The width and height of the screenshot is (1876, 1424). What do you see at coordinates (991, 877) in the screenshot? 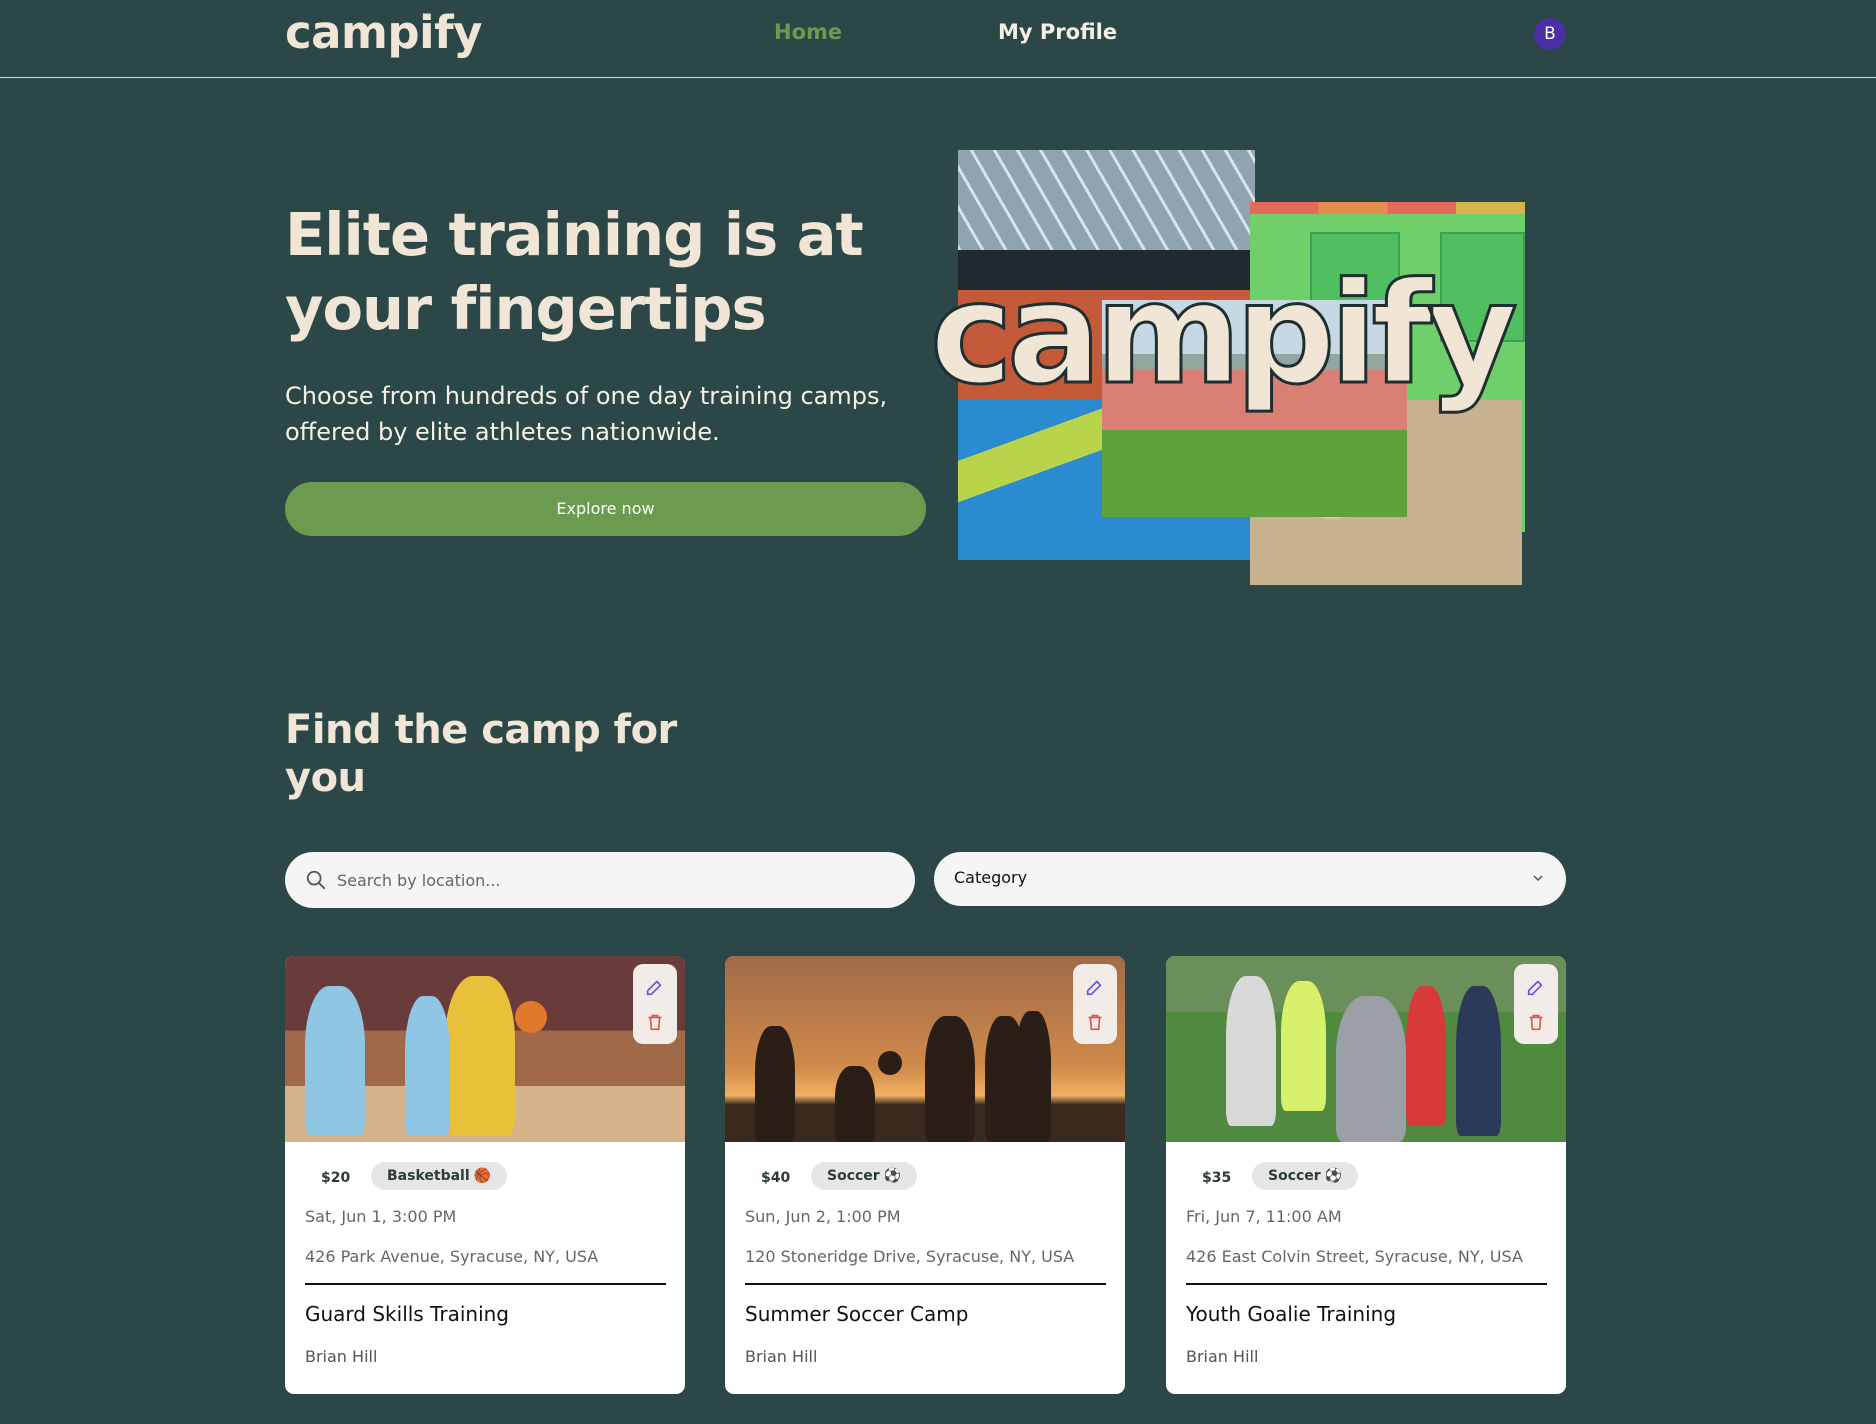
I see `category-select-label: Category` at bounding box center [991, 877].